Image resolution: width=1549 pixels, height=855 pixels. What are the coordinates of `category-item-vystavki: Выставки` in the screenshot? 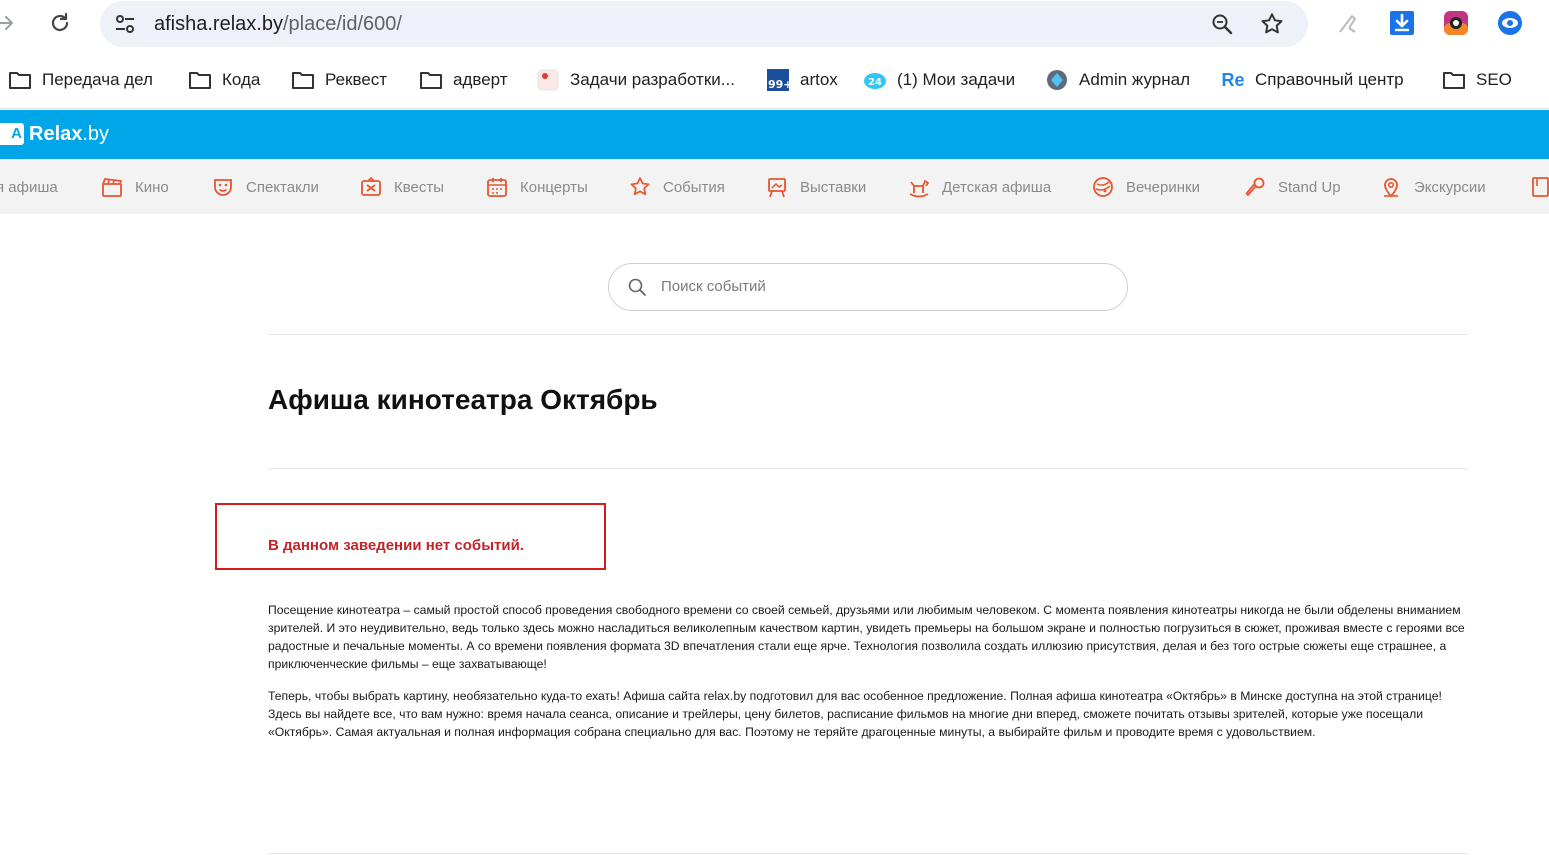 It's located at (816, 187).